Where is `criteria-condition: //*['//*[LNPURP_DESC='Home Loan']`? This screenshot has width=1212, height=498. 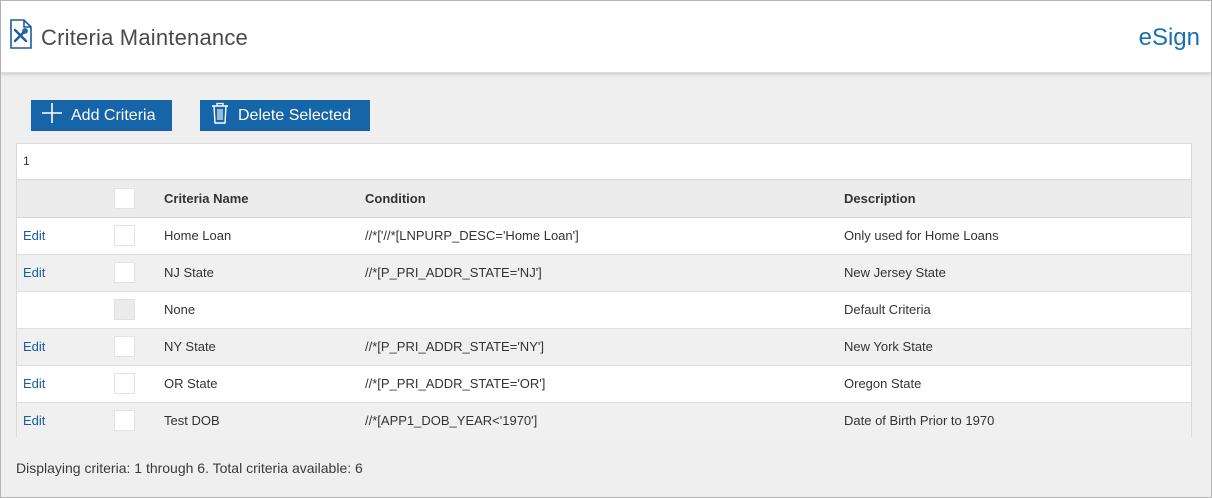 criteria-condition: //*['//*[LNPURP_DESC='Home Loan'] is located at coordinates (472, 235).